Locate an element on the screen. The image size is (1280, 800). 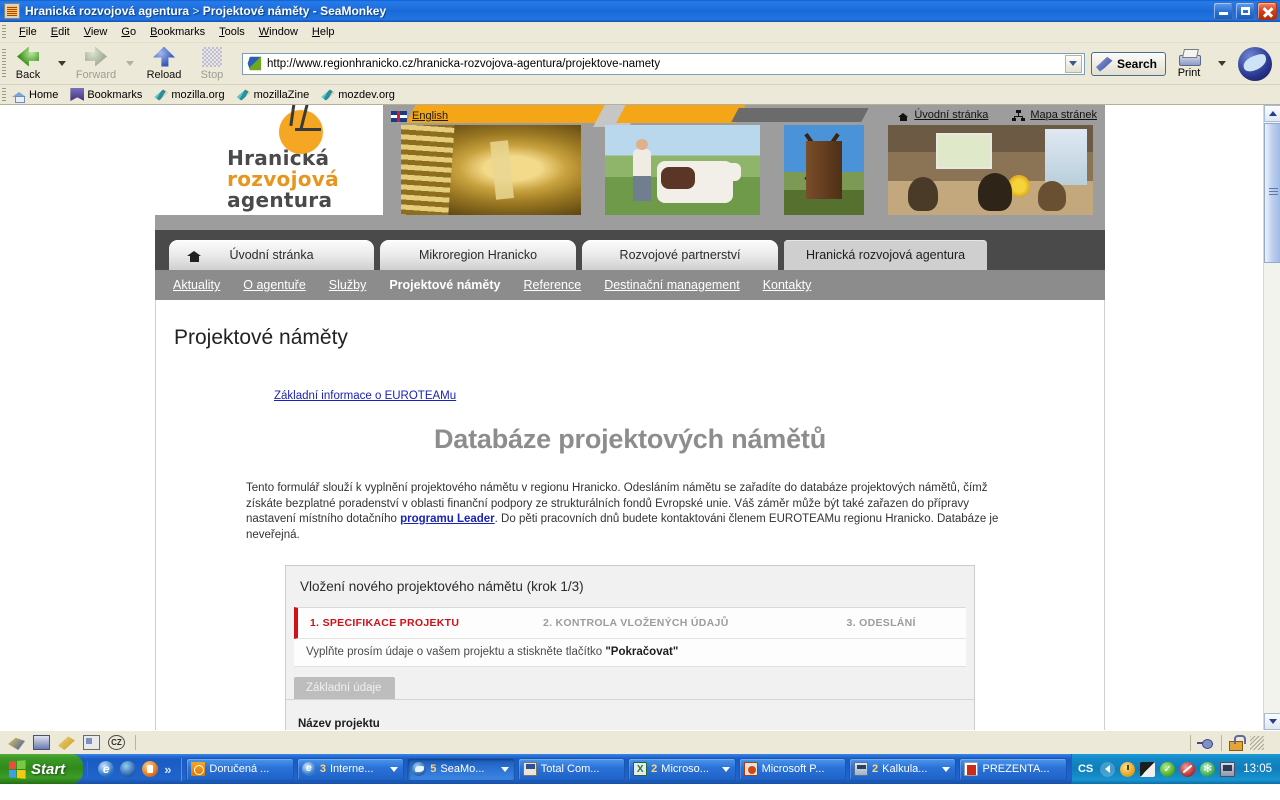
task-internet-explorer-dropdown-icon is located at coordinates (394, 769).